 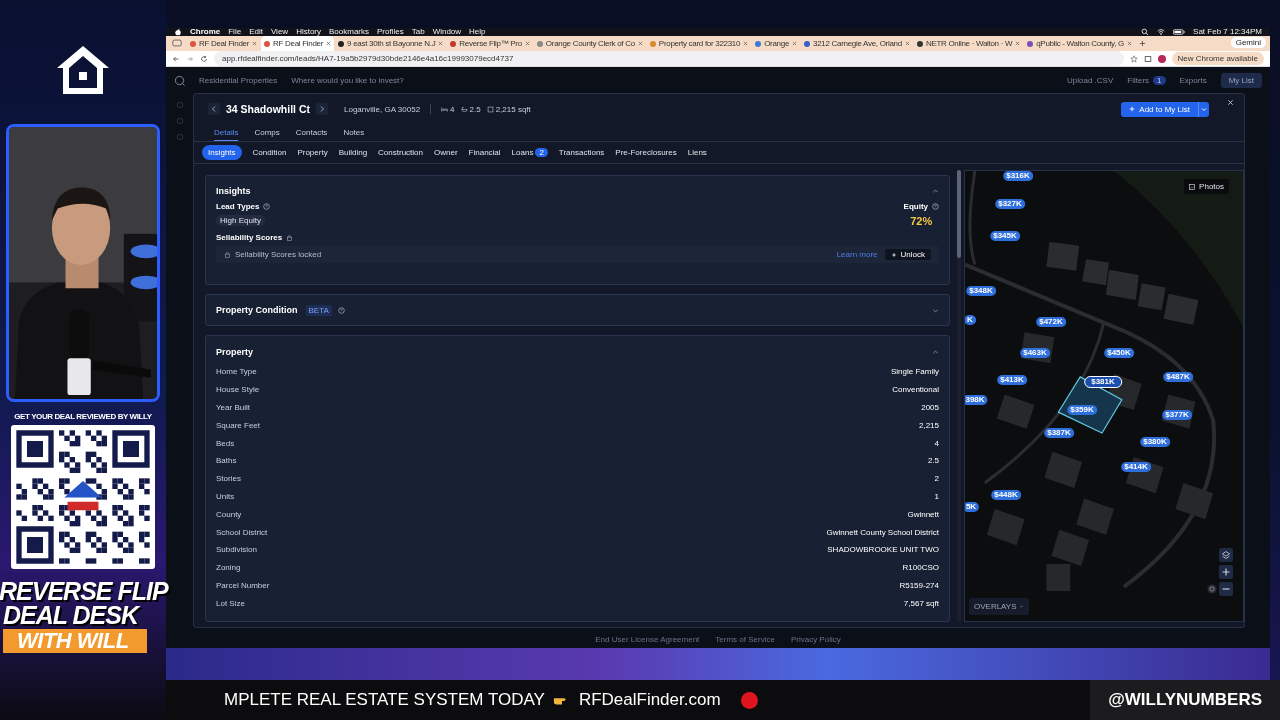 I want to click on menu-clock: Sat Feb 7 12:34PM, so click(x=1227, y=32).